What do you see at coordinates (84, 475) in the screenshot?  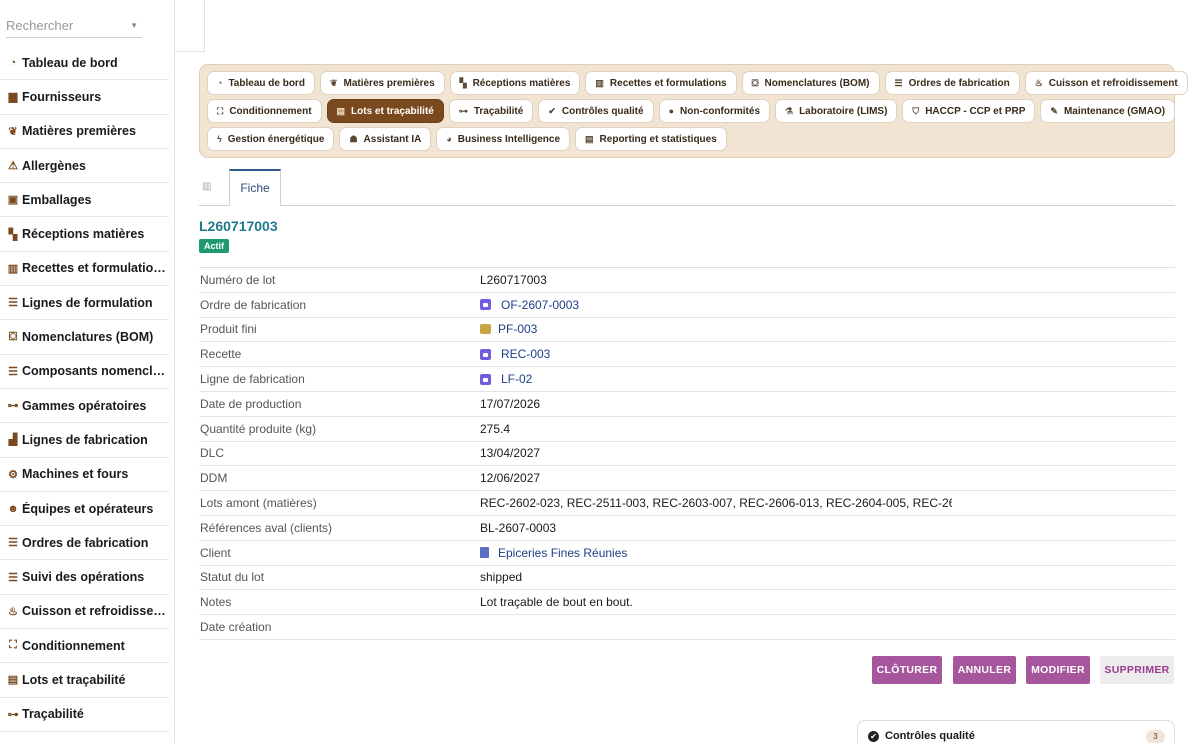 I see `sidebar-item: ⚙ Machines et fours` at bounding box center [84, 475].